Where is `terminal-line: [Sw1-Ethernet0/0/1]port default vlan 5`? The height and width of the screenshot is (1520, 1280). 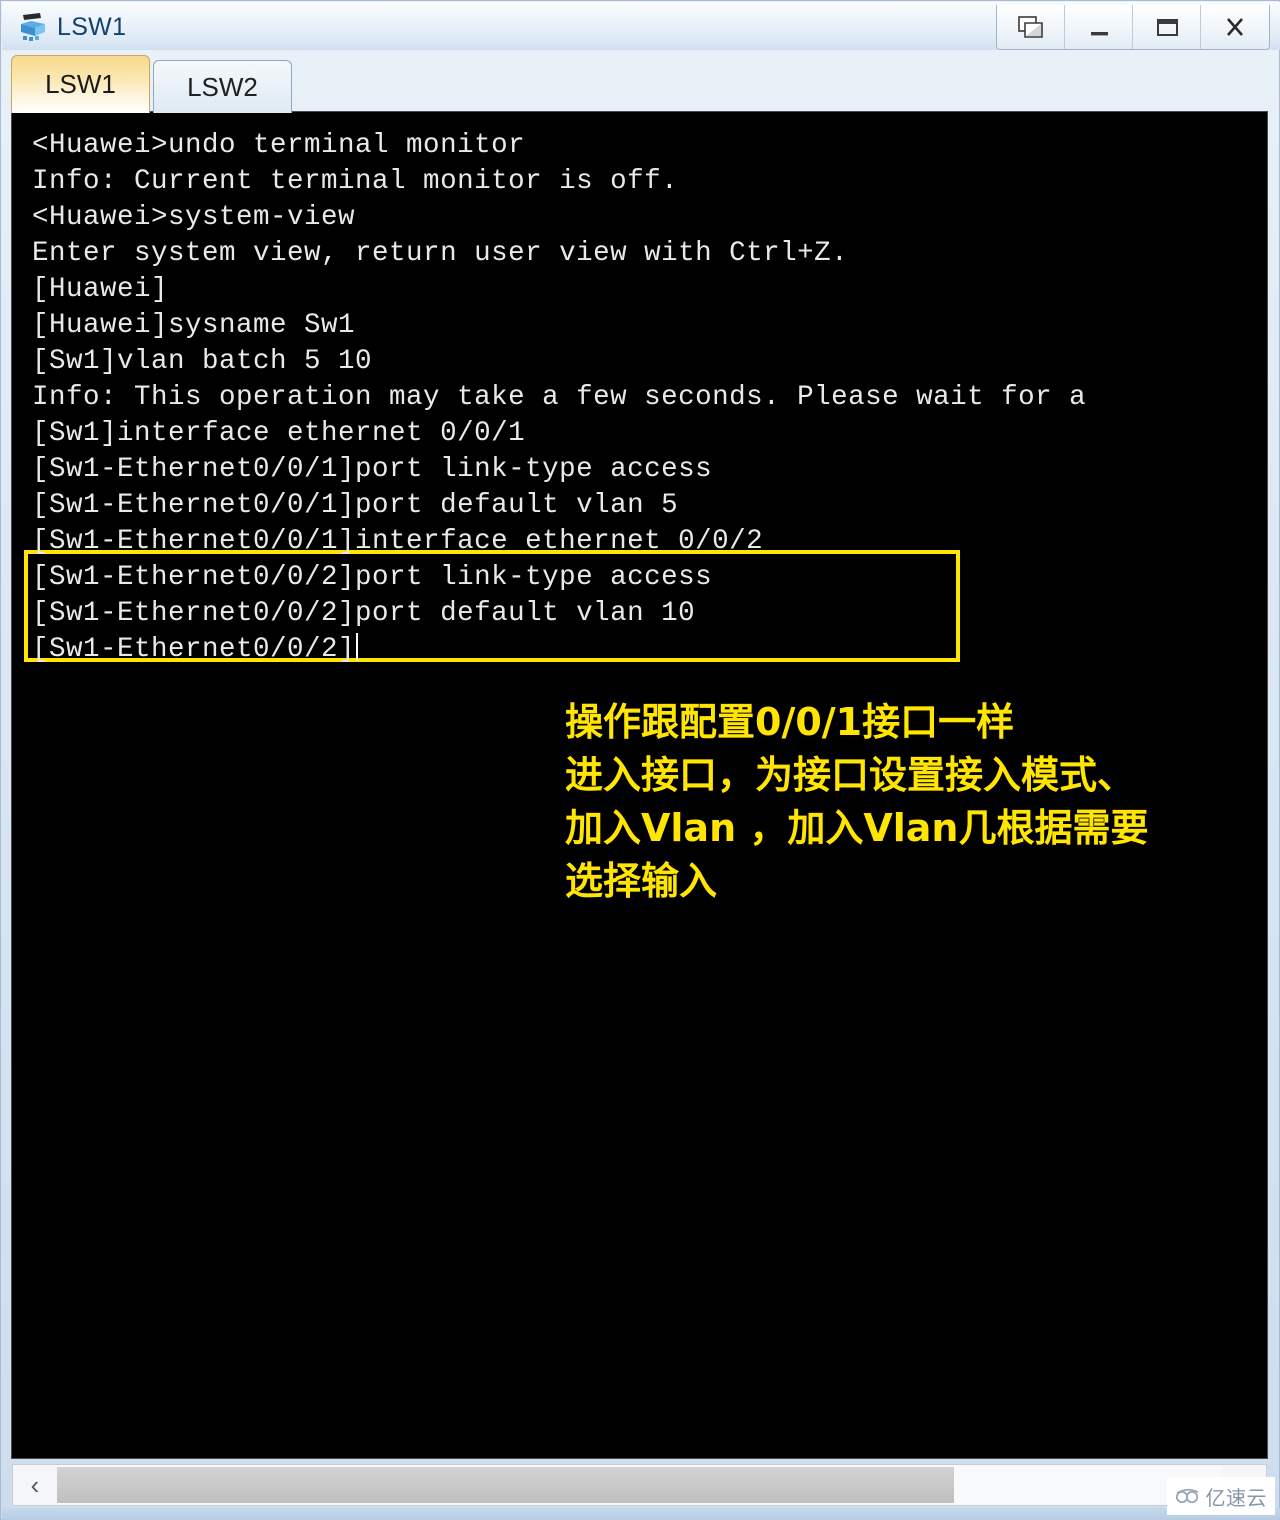
terminal-line: [Sw1-Ethernet0/0/1]port default vlan 5 is located at coordinates (355, 505).